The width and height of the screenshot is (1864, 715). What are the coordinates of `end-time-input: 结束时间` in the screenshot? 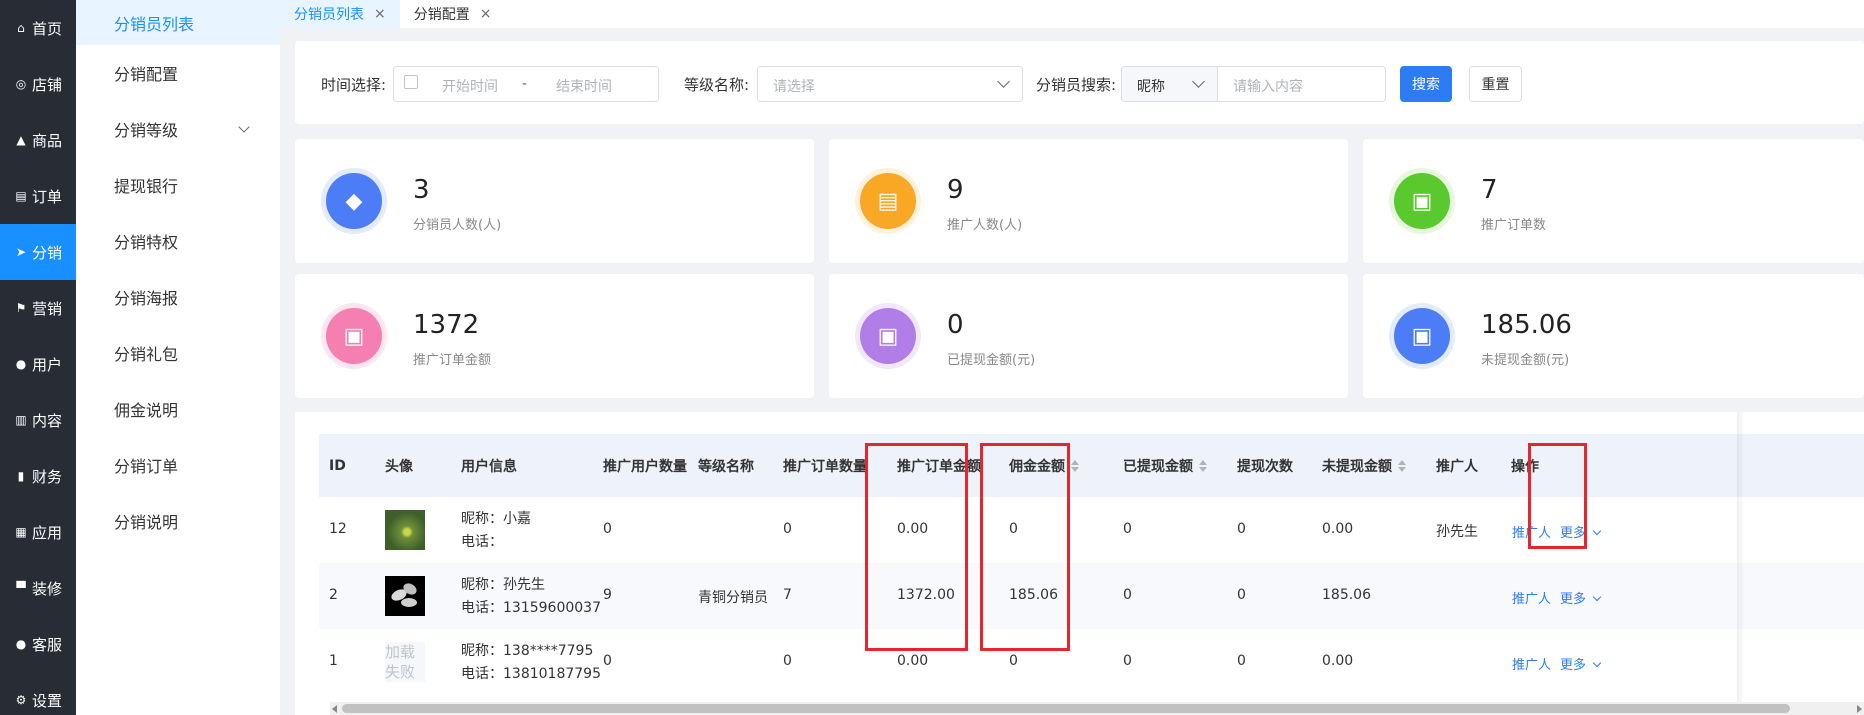 It's located at (584, 86).